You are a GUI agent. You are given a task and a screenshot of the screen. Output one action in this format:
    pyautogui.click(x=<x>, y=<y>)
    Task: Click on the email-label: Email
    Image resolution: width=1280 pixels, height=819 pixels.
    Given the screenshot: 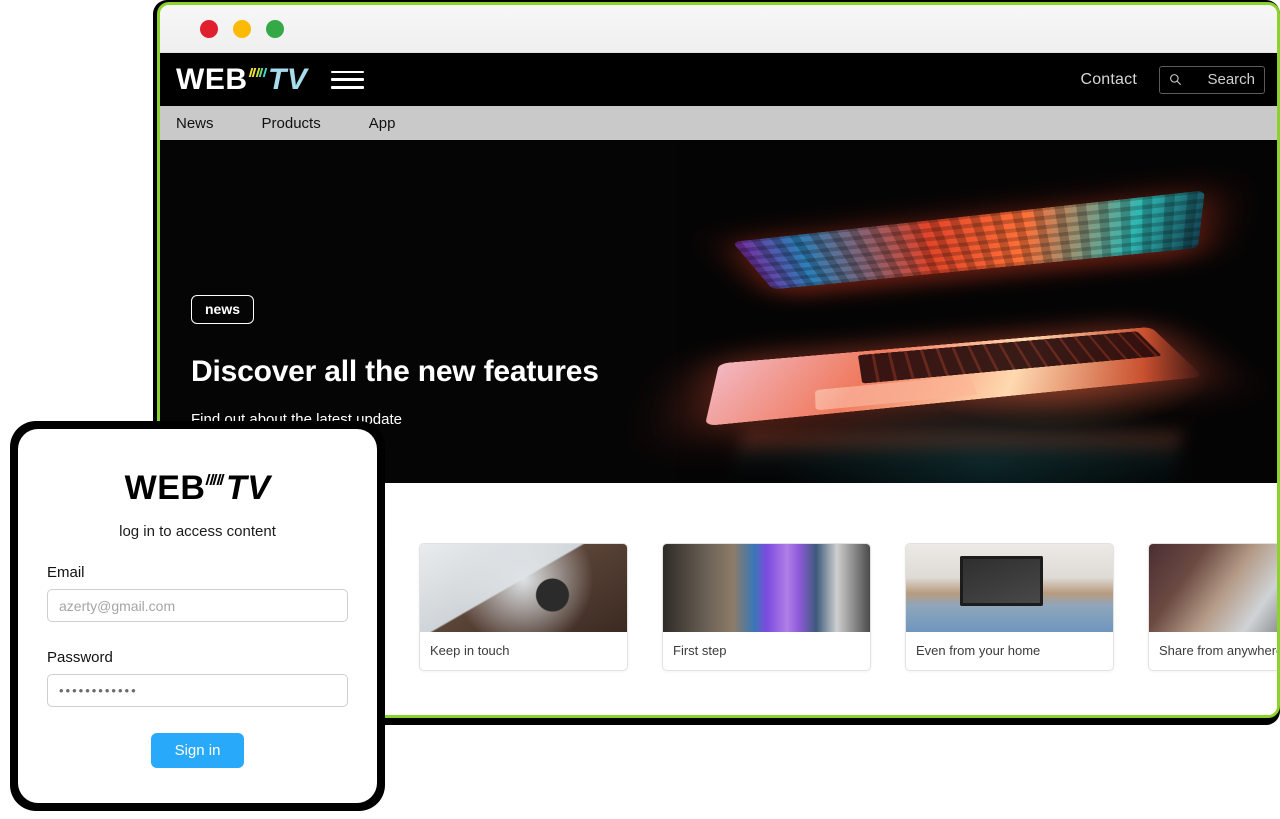 What is the action you would take?
    pyautogui.click(x=66, y=572)
    